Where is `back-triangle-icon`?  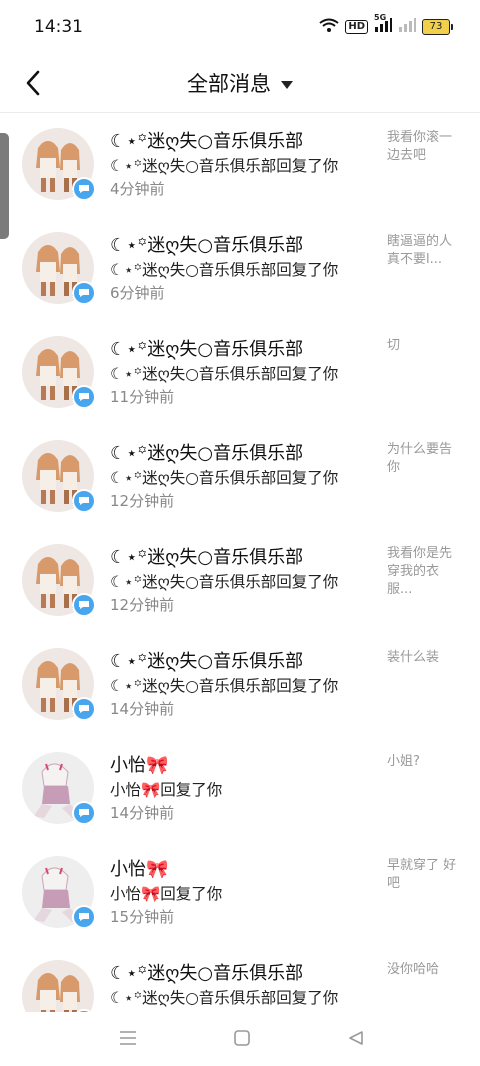
back-triangle-icon is located at coordinates (356, 1038).